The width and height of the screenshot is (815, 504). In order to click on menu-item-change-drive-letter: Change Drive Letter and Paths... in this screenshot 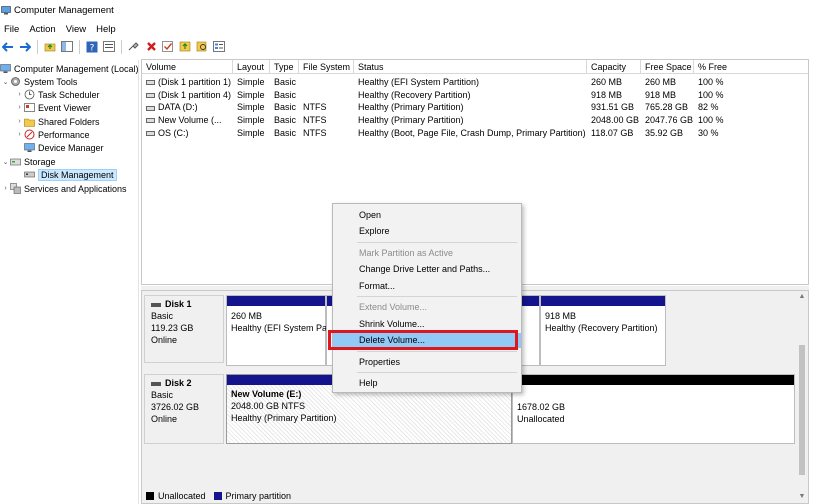, I will do `click(427, 269)`.